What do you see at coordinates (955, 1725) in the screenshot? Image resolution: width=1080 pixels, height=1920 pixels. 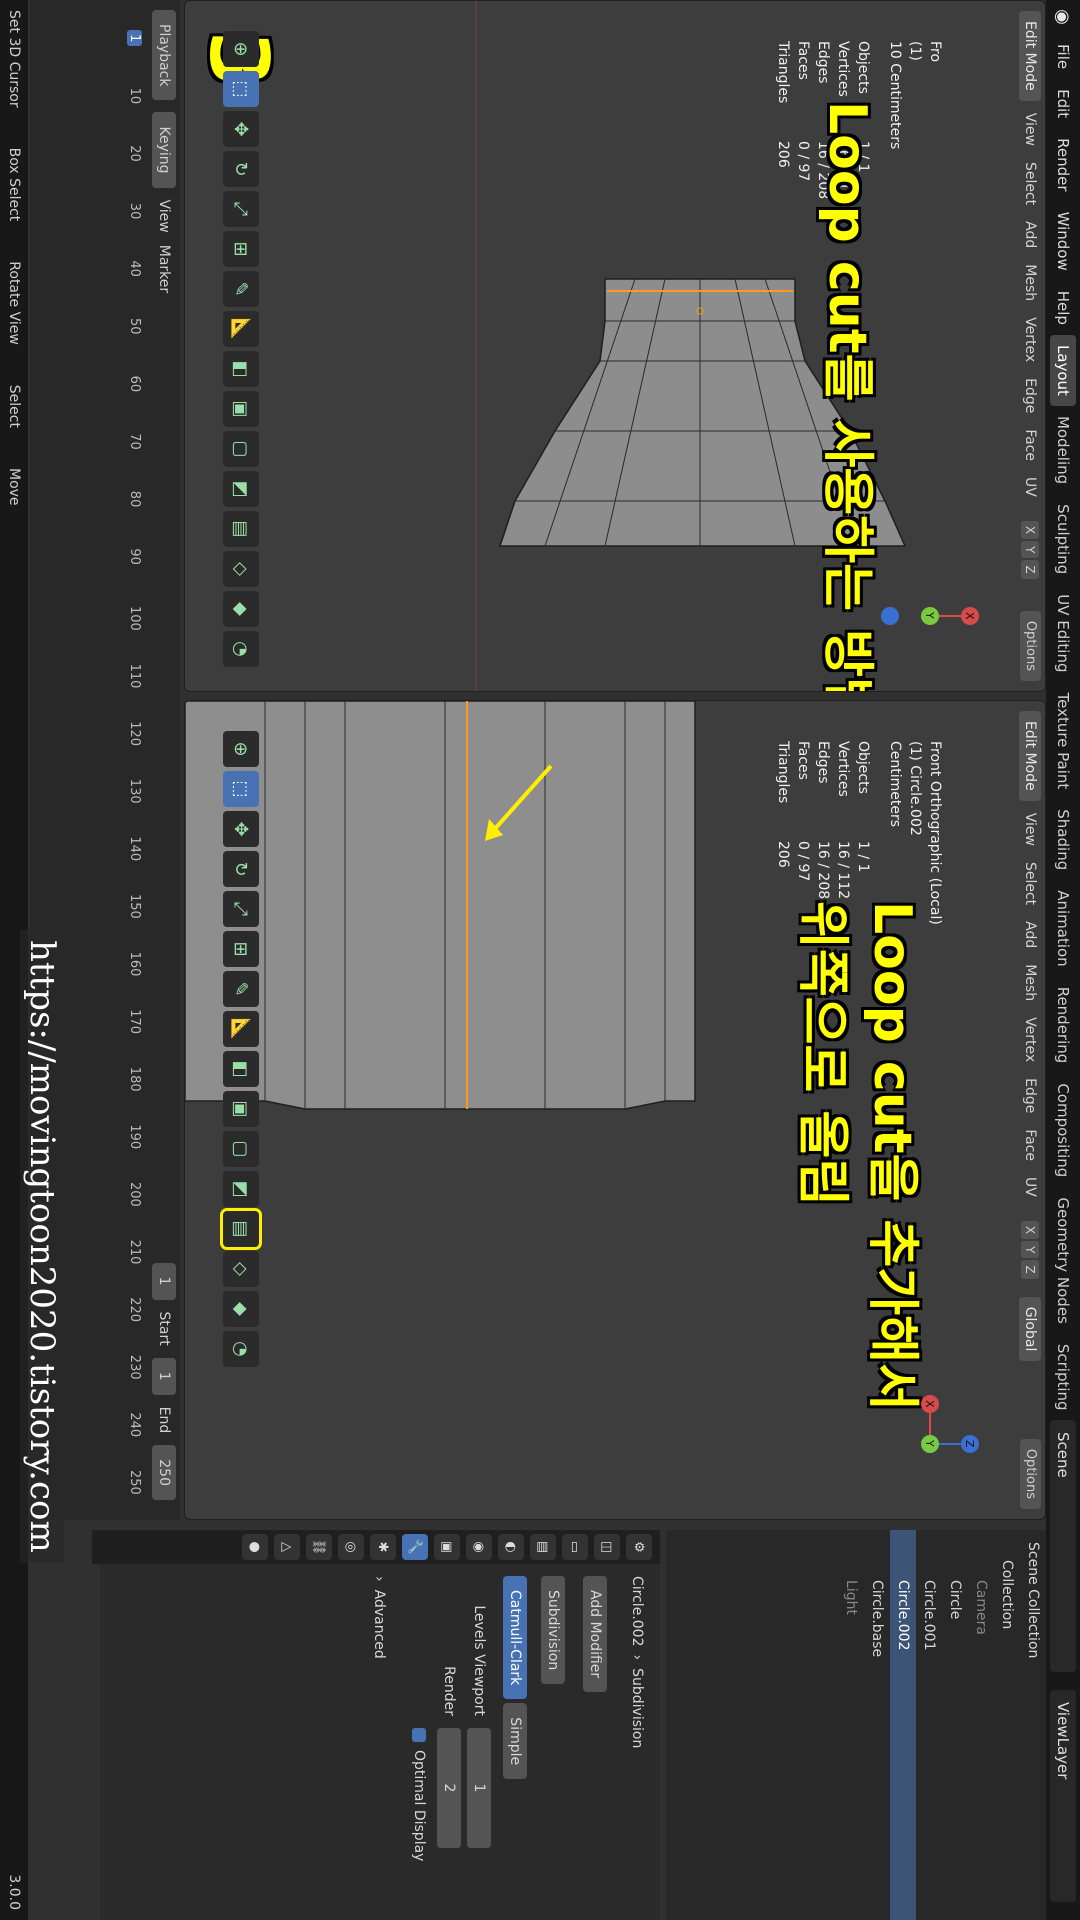 I see `outliner-row: Circle` at bounding box center [955, 1725].